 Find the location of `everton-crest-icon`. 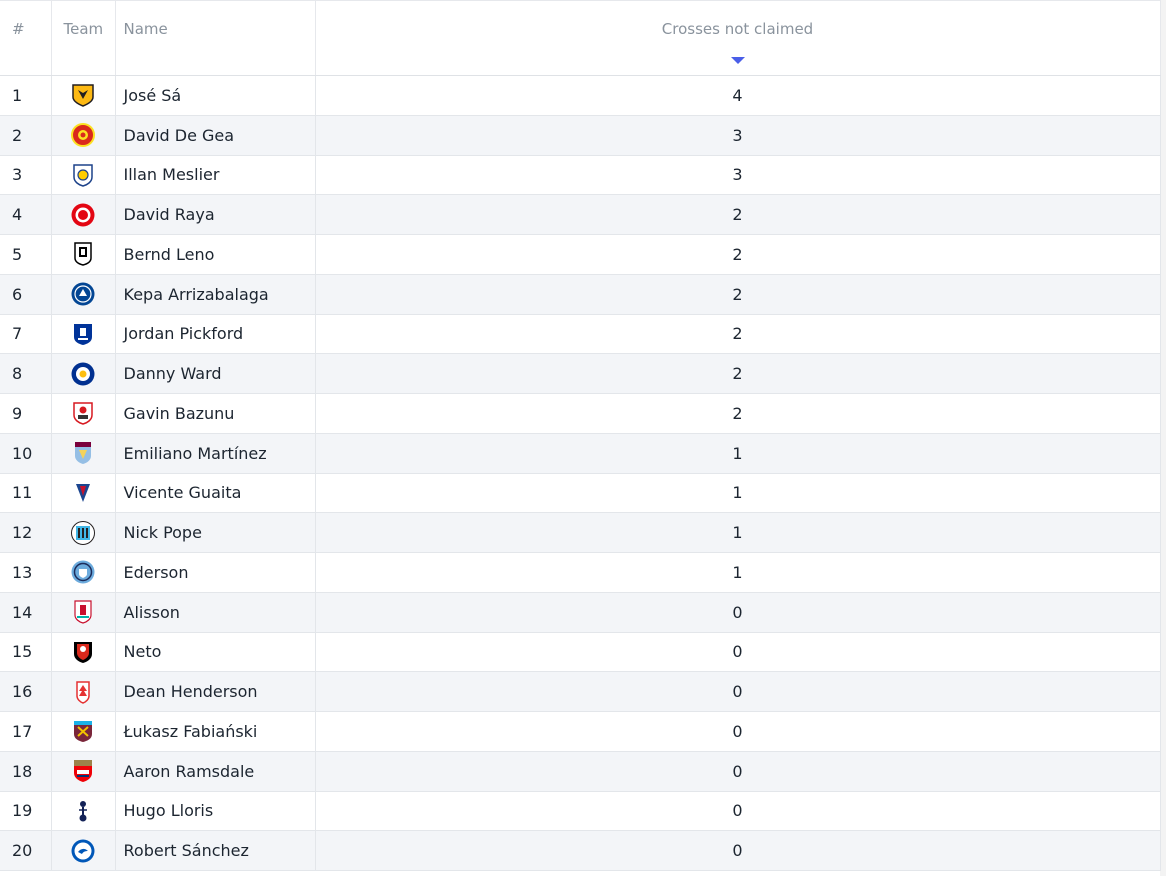

everton-crest-icon is located at coordinates (83, 334).